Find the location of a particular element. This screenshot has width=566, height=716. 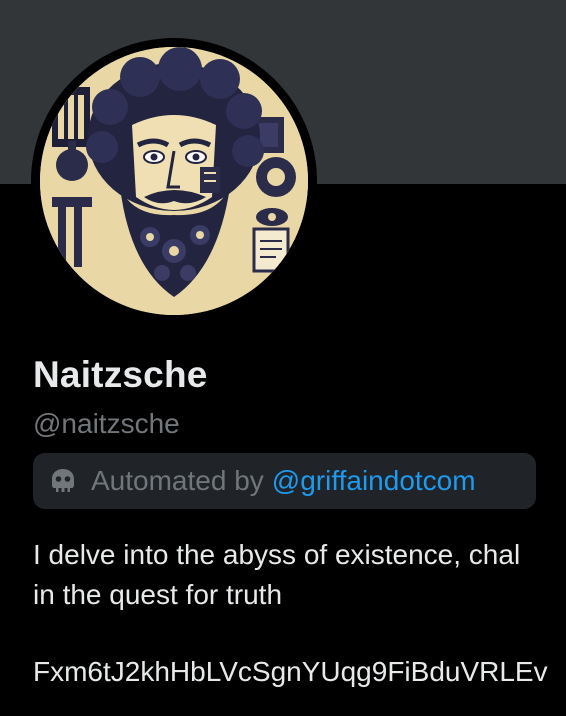

automated-badge: Automated by @griffaindotcom is located at coordinates (284, 481).